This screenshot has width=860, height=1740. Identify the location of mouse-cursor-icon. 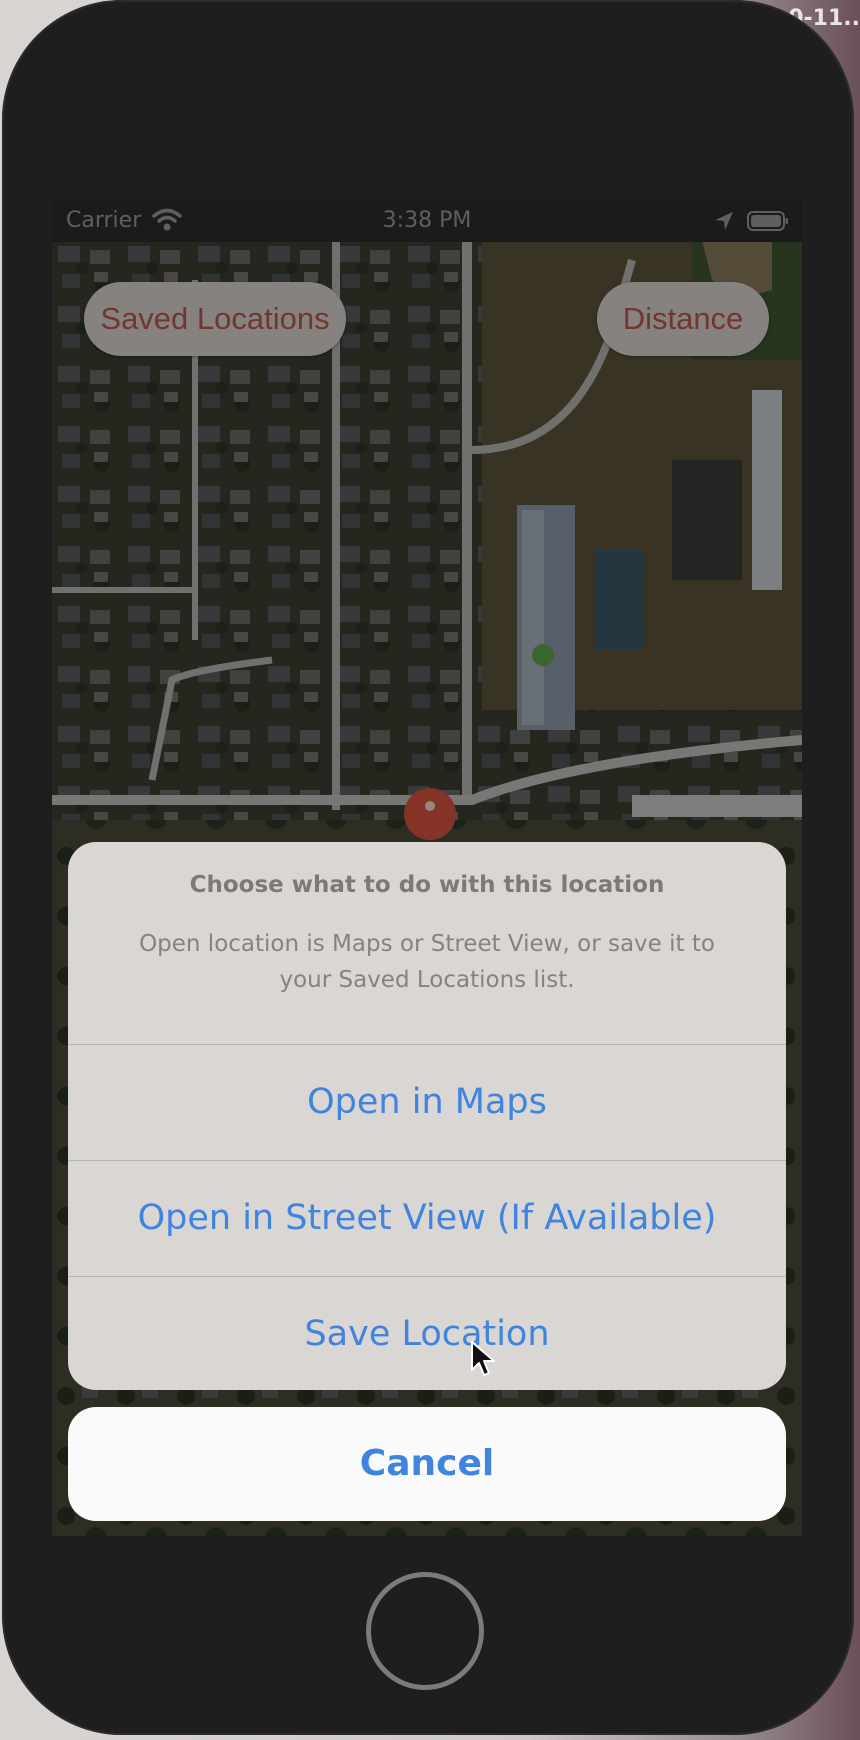
(483, 1358).